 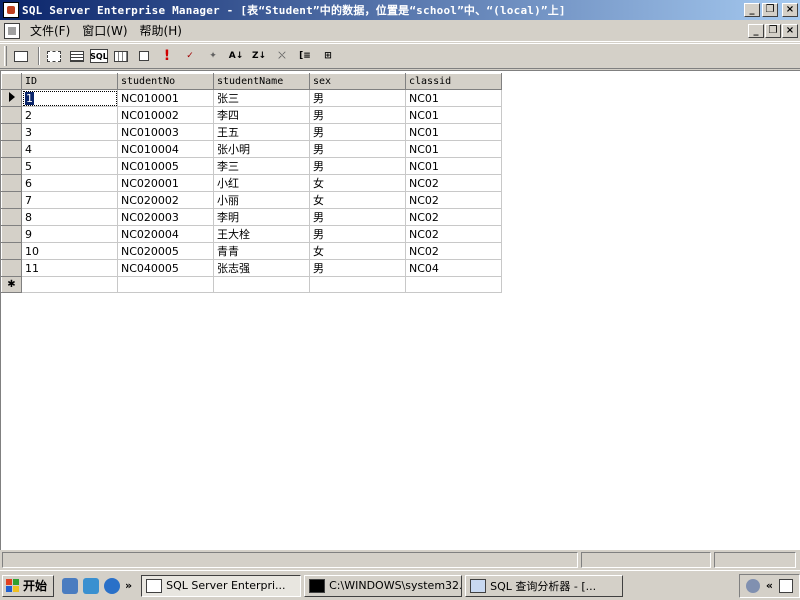 What do you see at coordinates (165, 132) in the screenshot?
I see `cell-studentno: NC010003` at bounding box center [165, 132].